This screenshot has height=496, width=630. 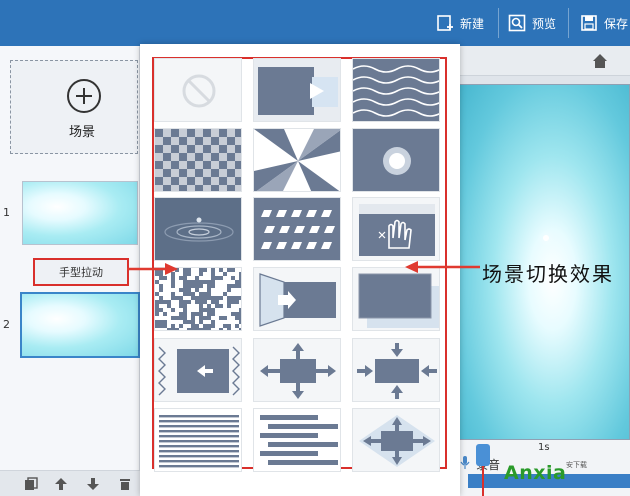 I want to click on interlaced-bars-icon, so click(x=297, y=440).